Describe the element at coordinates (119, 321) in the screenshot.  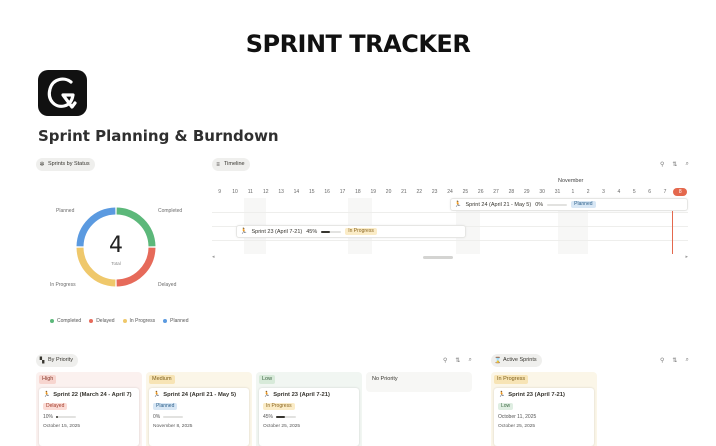
I see `status-legend: Completed Delayed In Progress Planned` at that location.